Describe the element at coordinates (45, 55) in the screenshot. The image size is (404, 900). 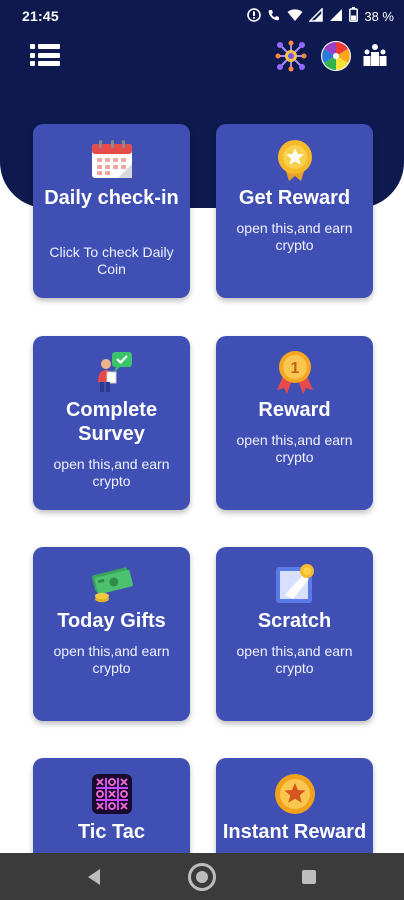
I see `hamburger-list-icon` at that location.